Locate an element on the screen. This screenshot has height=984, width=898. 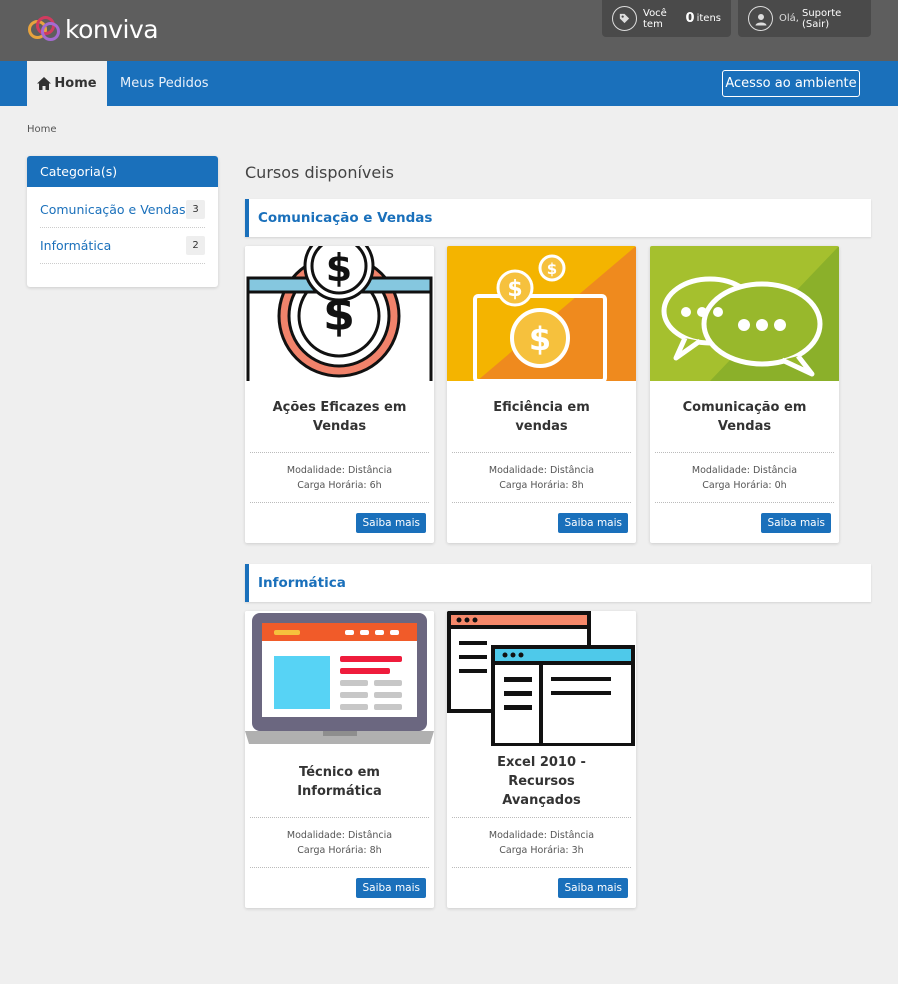
windows-icon is located at coordinates (541, 678).